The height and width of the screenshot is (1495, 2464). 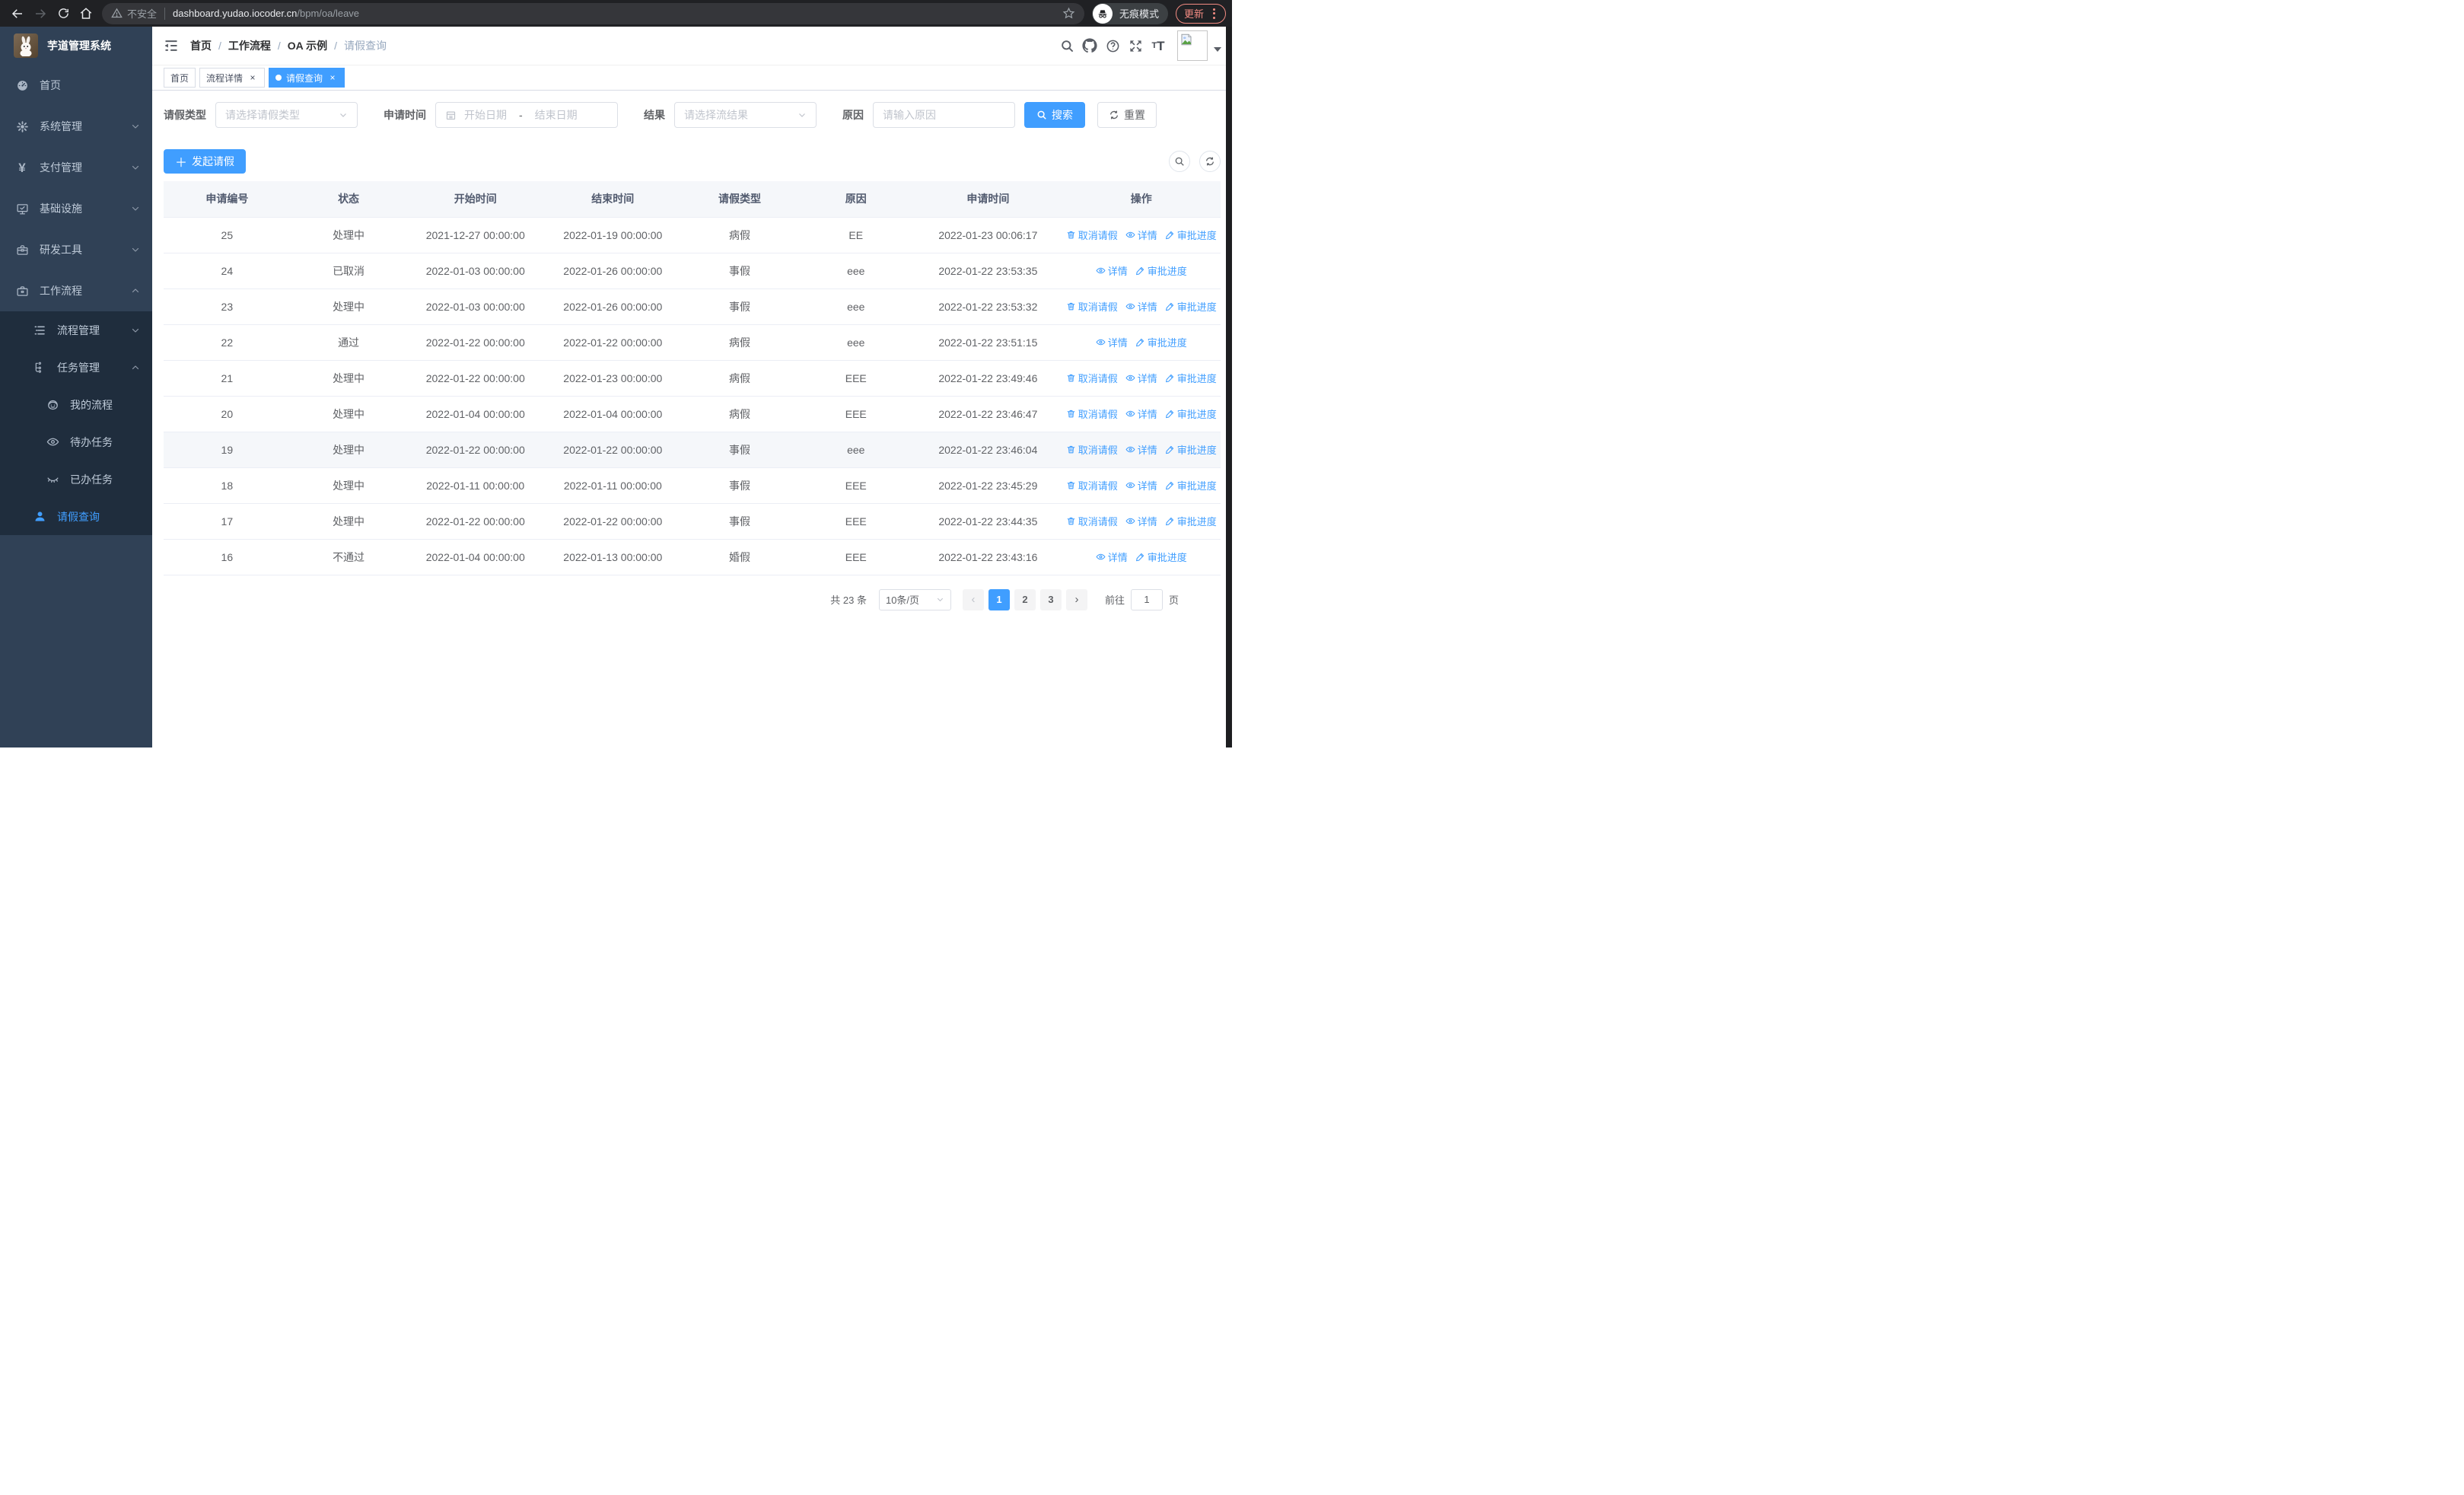 I want to click on sidebar-item-task-mgmt: 任务管理, so click(x=76, y=367).